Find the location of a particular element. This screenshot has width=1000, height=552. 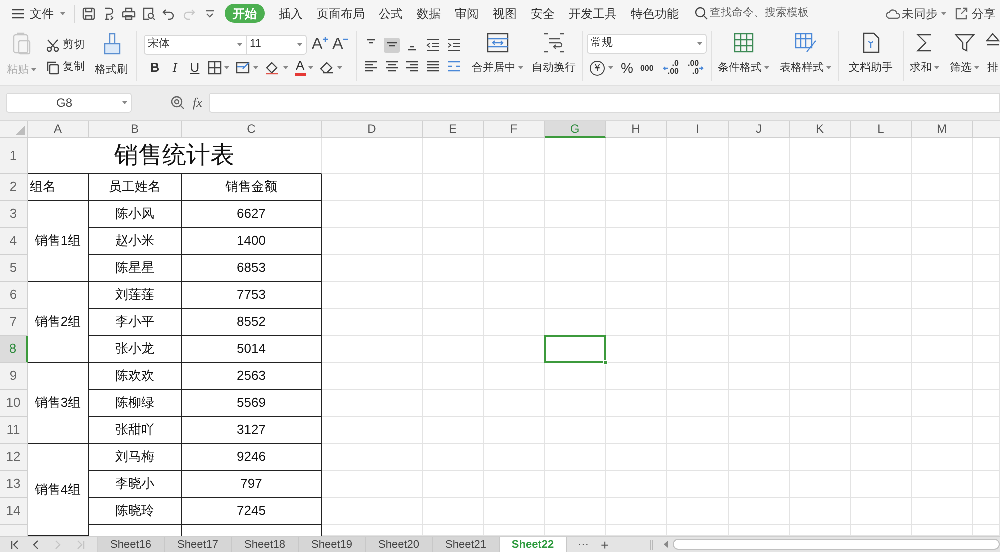

menu-tab: 安全 is located at coordinates (543, 13).